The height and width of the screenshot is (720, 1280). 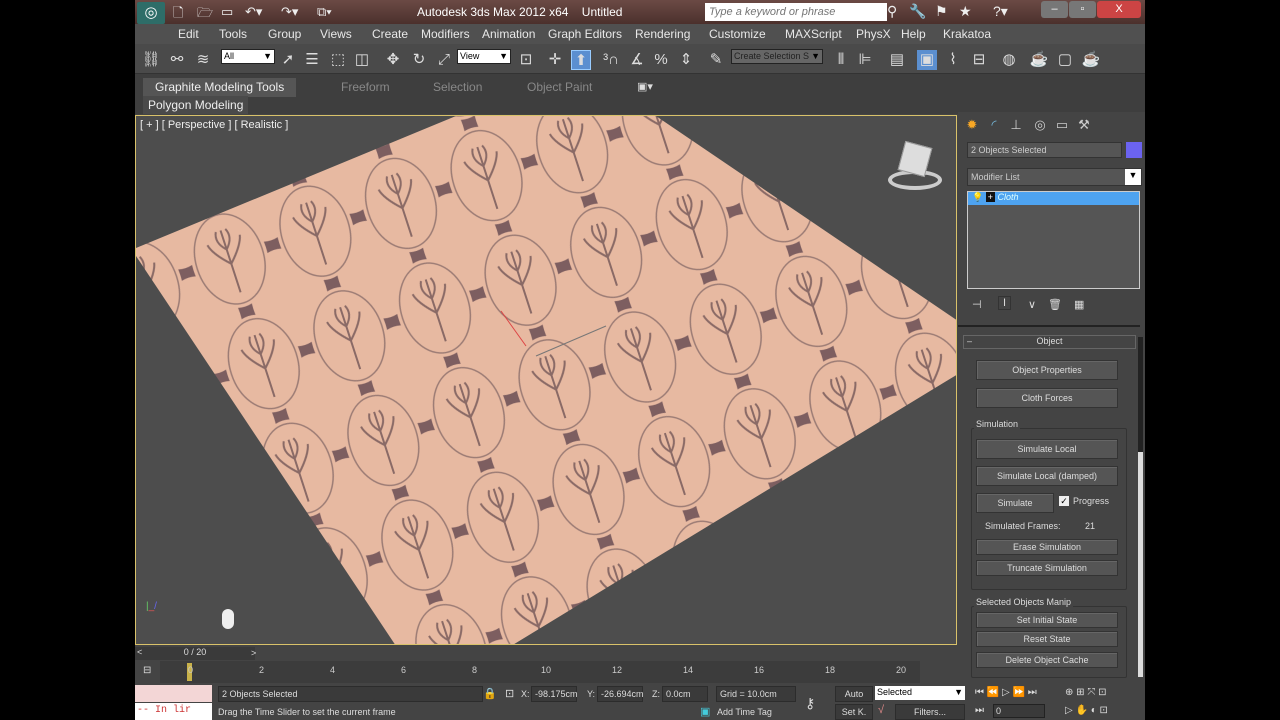 What do you see at coordinates (913, 34) in the screenshot?
I see `menu-help: Help` at bounding box center [913, 34].